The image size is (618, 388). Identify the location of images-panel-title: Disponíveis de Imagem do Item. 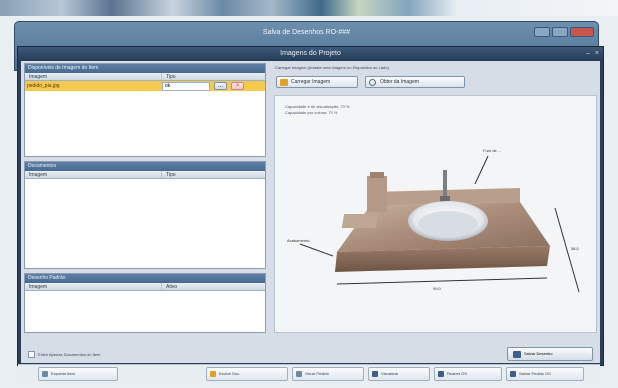
(145, 68).